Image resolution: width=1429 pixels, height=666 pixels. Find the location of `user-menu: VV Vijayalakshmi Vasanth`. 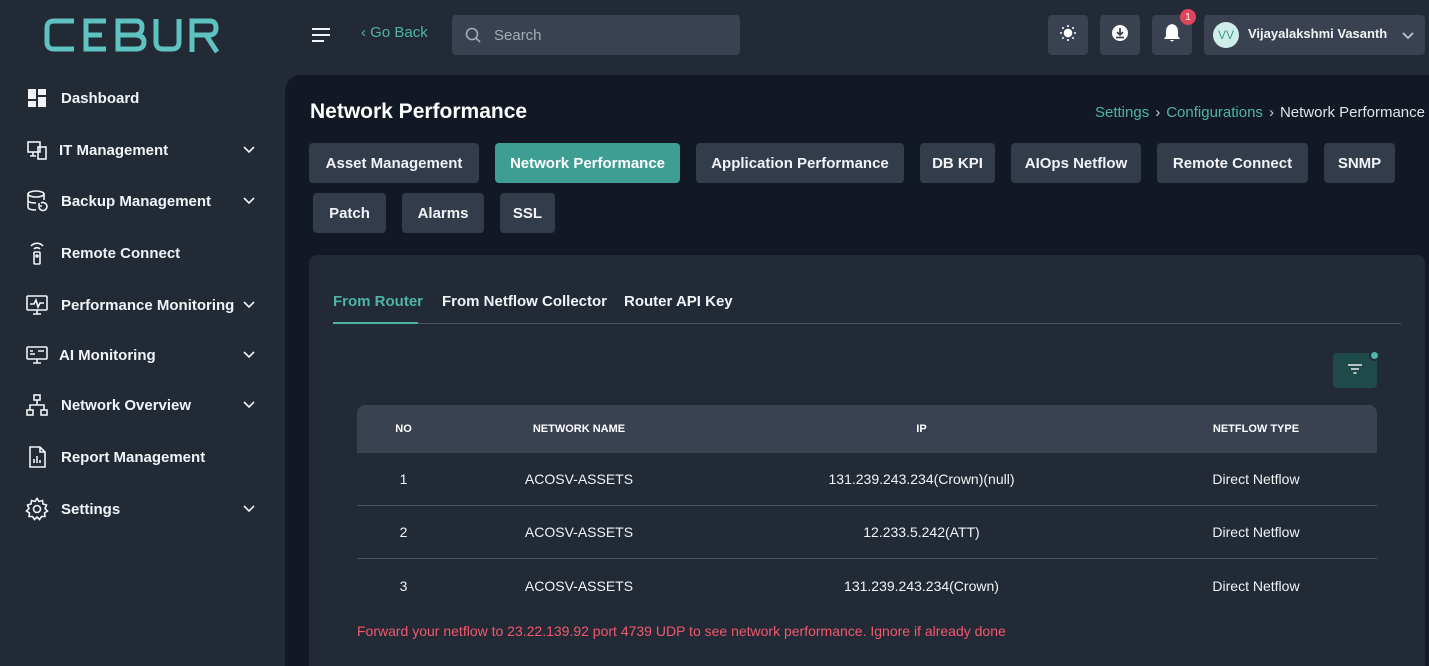

user-menu: VV Vijayalakshmi Vasanth is located at coordinates (1314, 35).